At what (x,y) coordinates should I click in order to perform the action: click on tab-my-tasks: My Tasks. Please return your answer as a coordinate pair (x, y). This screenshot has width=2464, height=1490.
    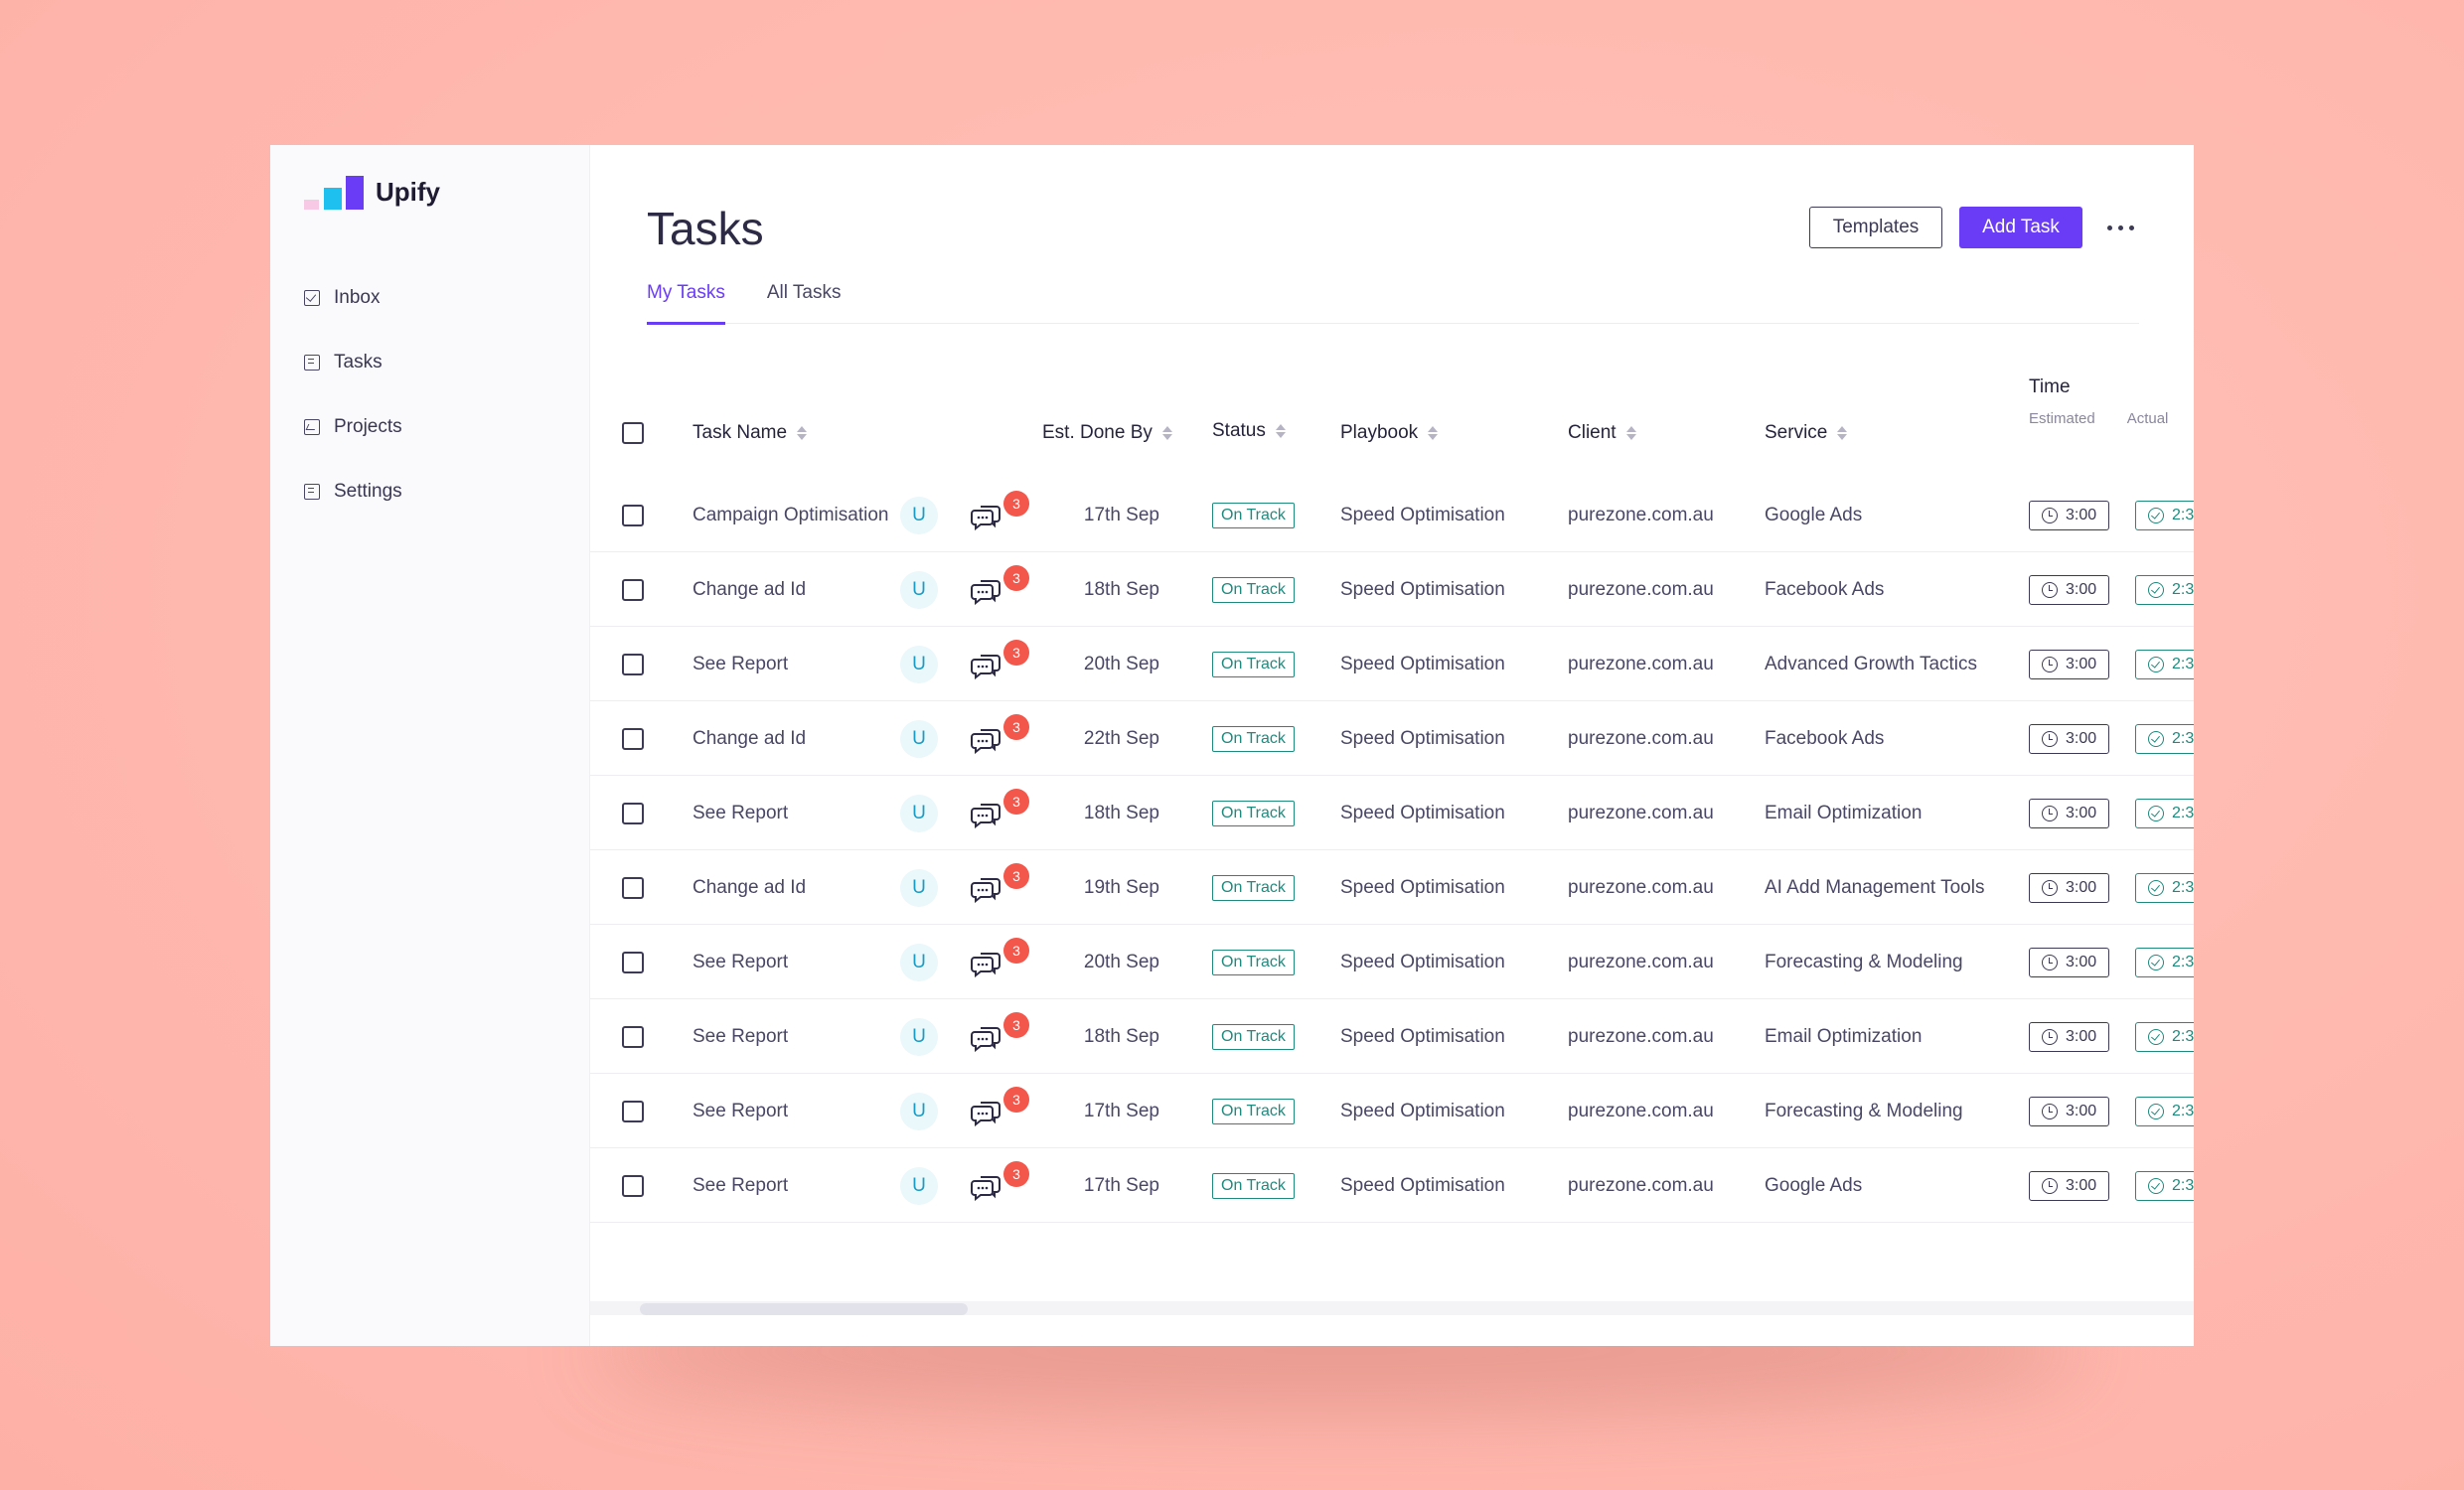
    Looking at the image, I should click on (686, 299).